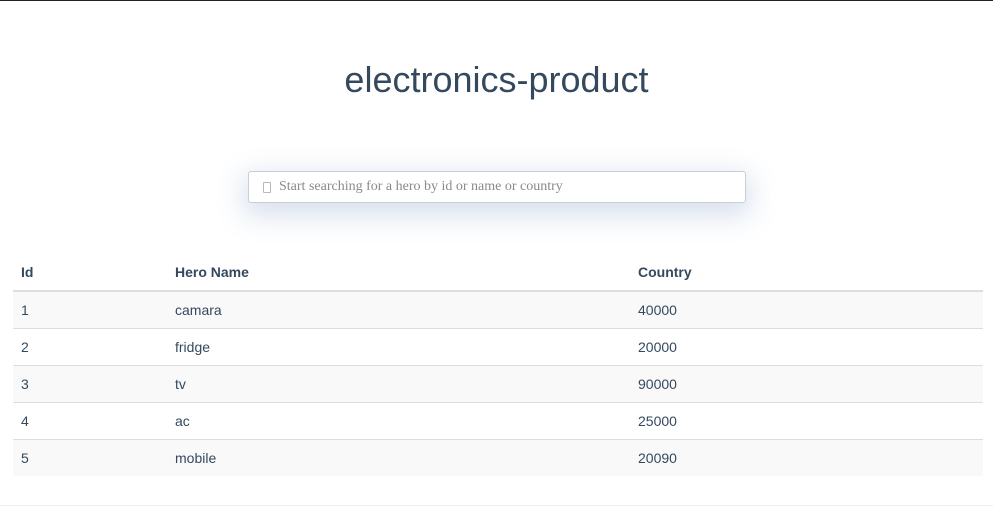  I want to click on column-header-hero-name: Hero Name, so click(398, 273).